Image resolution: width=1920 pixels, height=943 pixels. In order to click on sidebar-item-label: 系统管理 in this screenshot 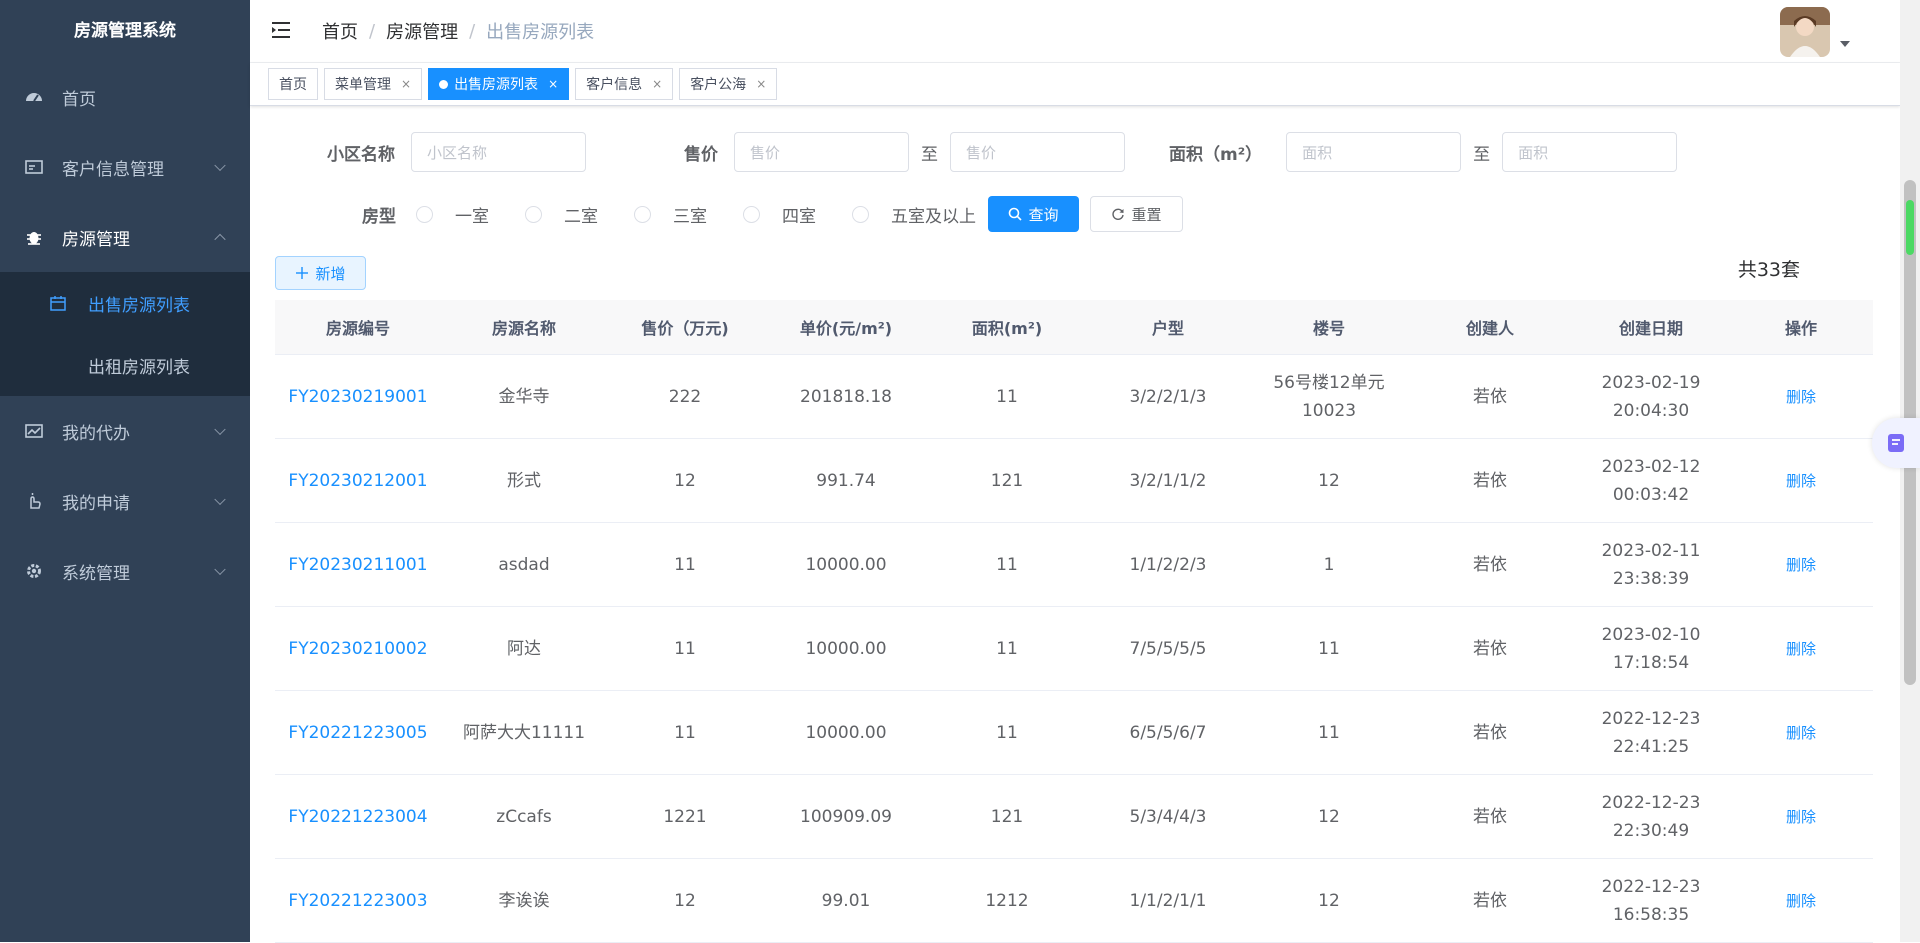, I will do `click(96, 573)`.